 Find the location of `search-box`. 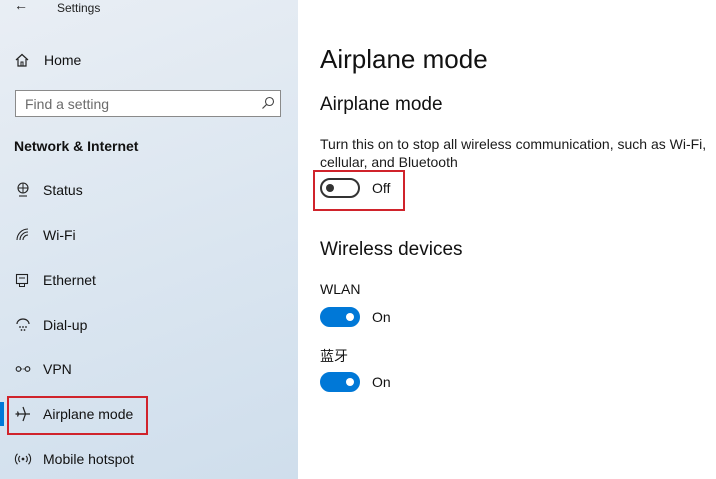

search-box is located at coordinates (148, 103).